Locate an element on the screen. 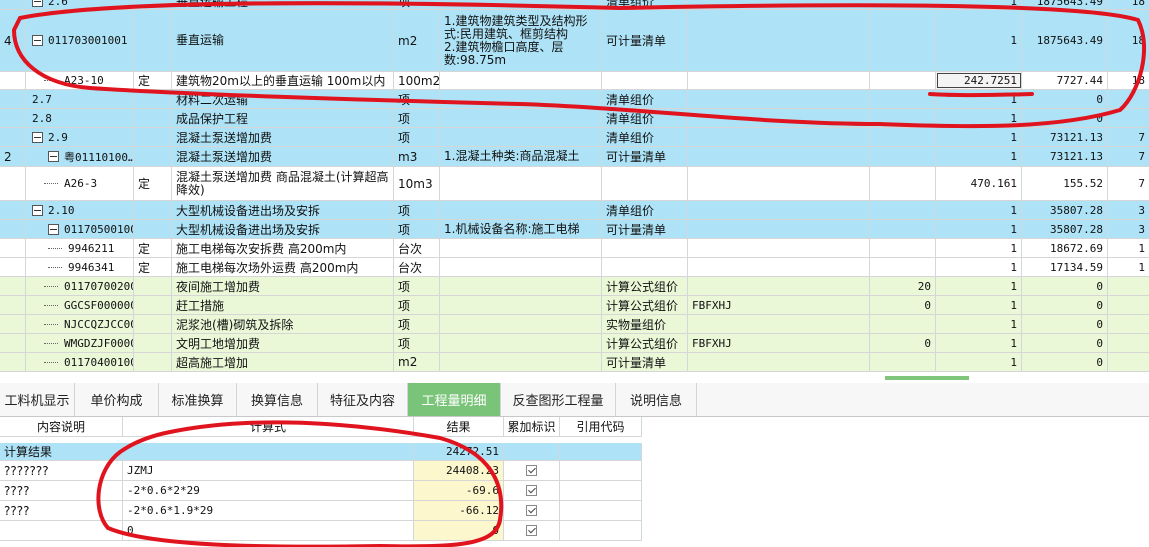 This screenshot has width=1149, height=547. code-cell: 011707002001 is located at coordinates (80, 286).